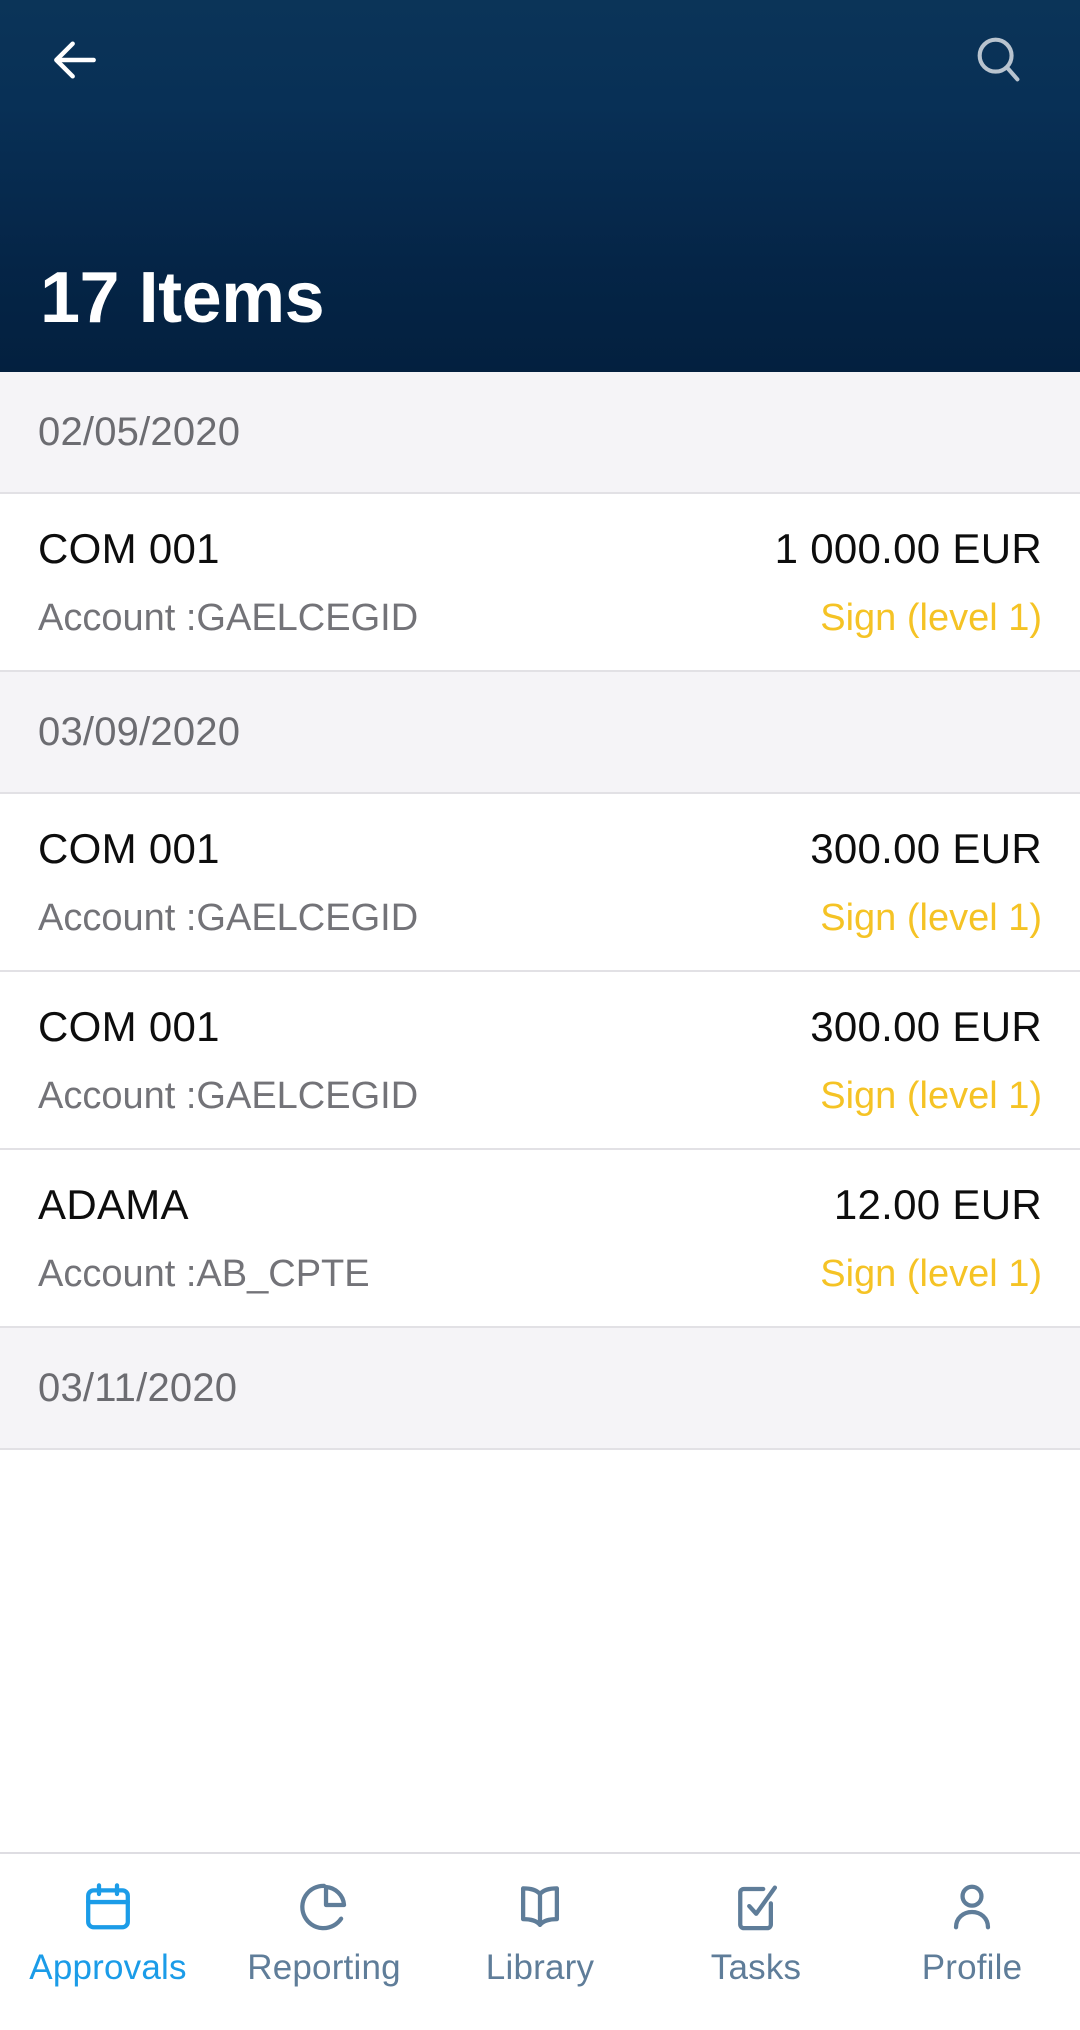  Describe the element at coordinates (324, 1967) in the screenshot. I see `nav-label: Reporting` at that location.